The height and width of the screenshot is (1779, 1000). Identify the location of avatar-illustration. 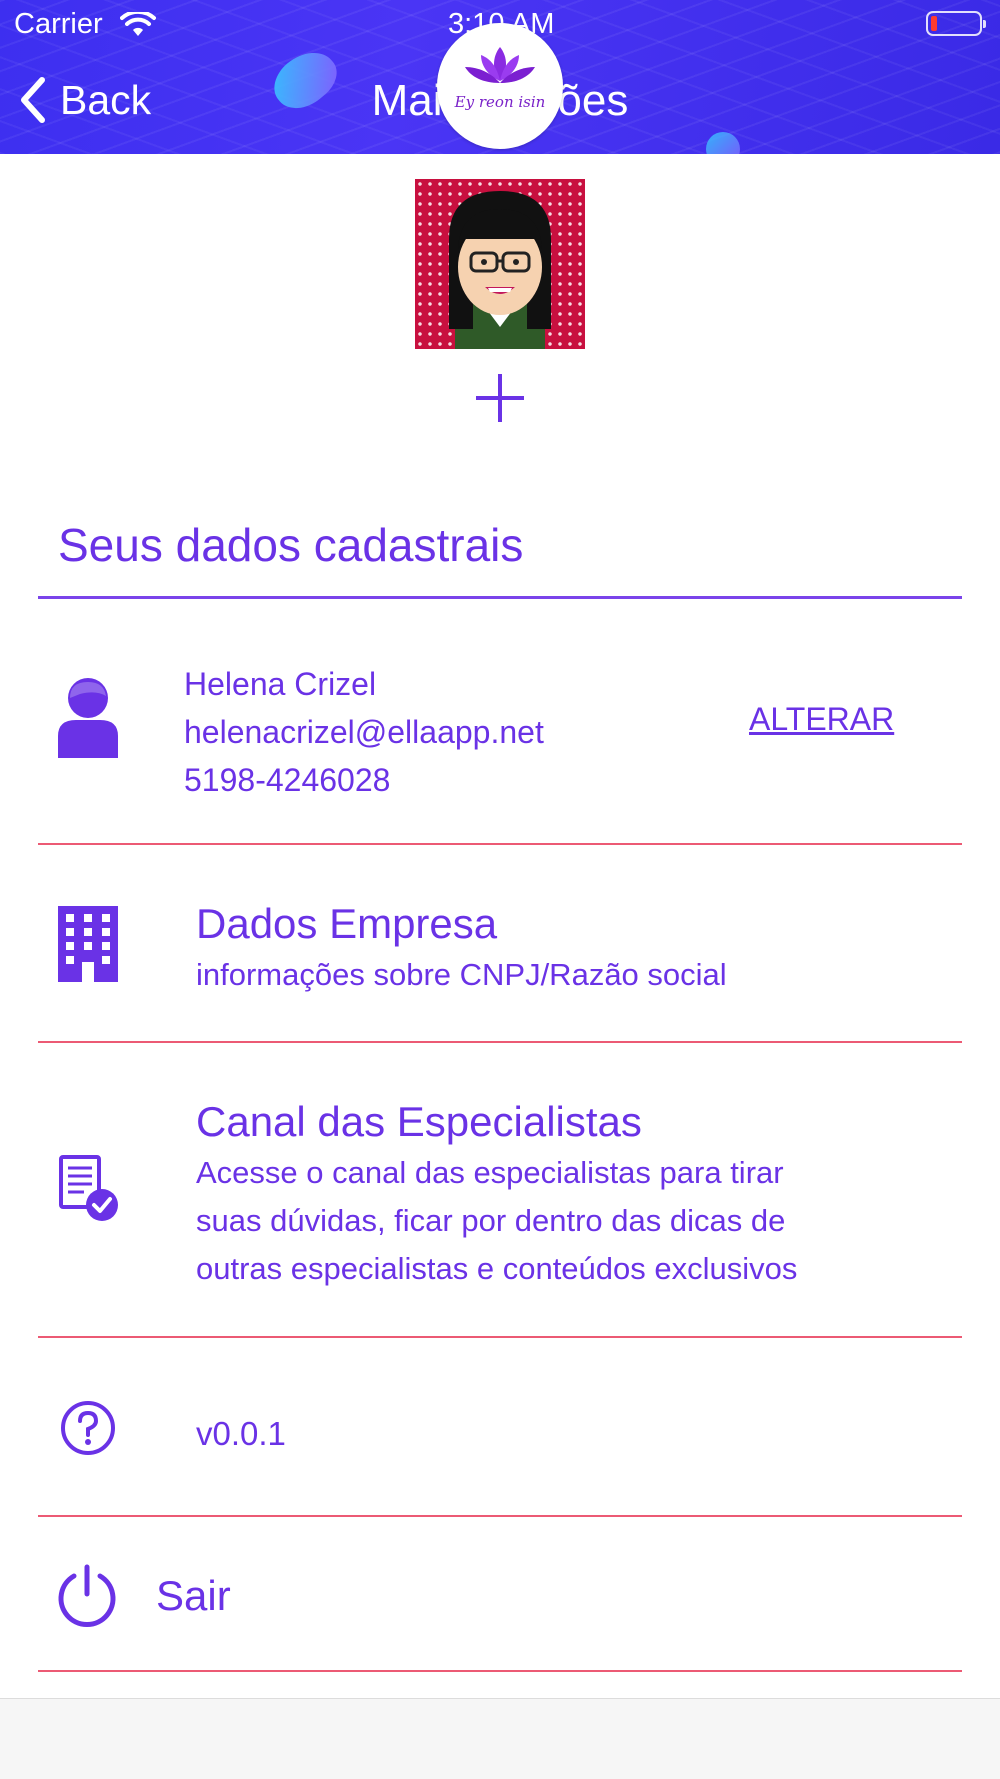
(500, 270).